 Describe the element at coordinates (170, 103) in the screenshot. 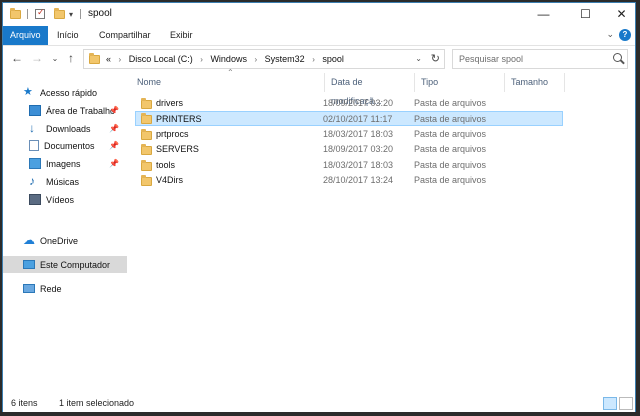

I see `file-name: drivers` at that location.